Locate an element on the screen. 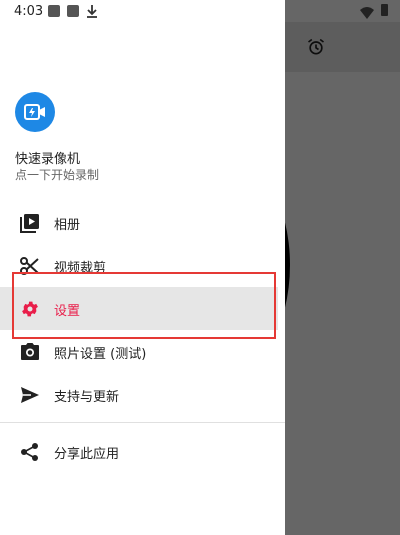  camera-icon is located at coordinates (30, 352).